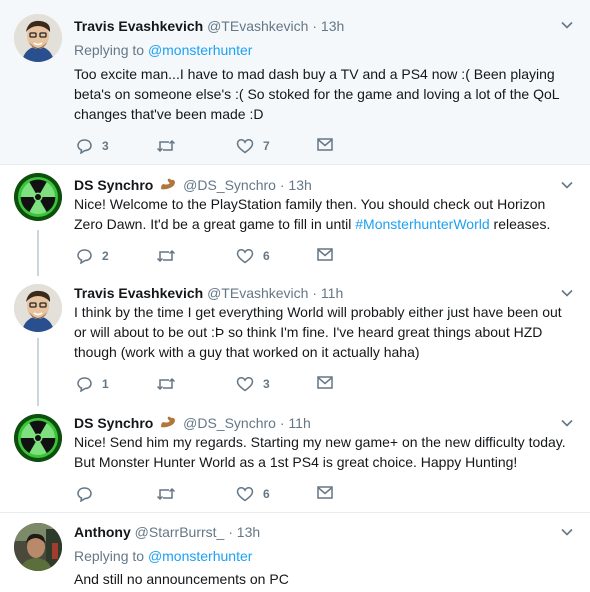 This screenshot has width=590, height=592. Describe the element at coordinates (266, 384) in the screenshot. I see `like-count: 3` at that location.